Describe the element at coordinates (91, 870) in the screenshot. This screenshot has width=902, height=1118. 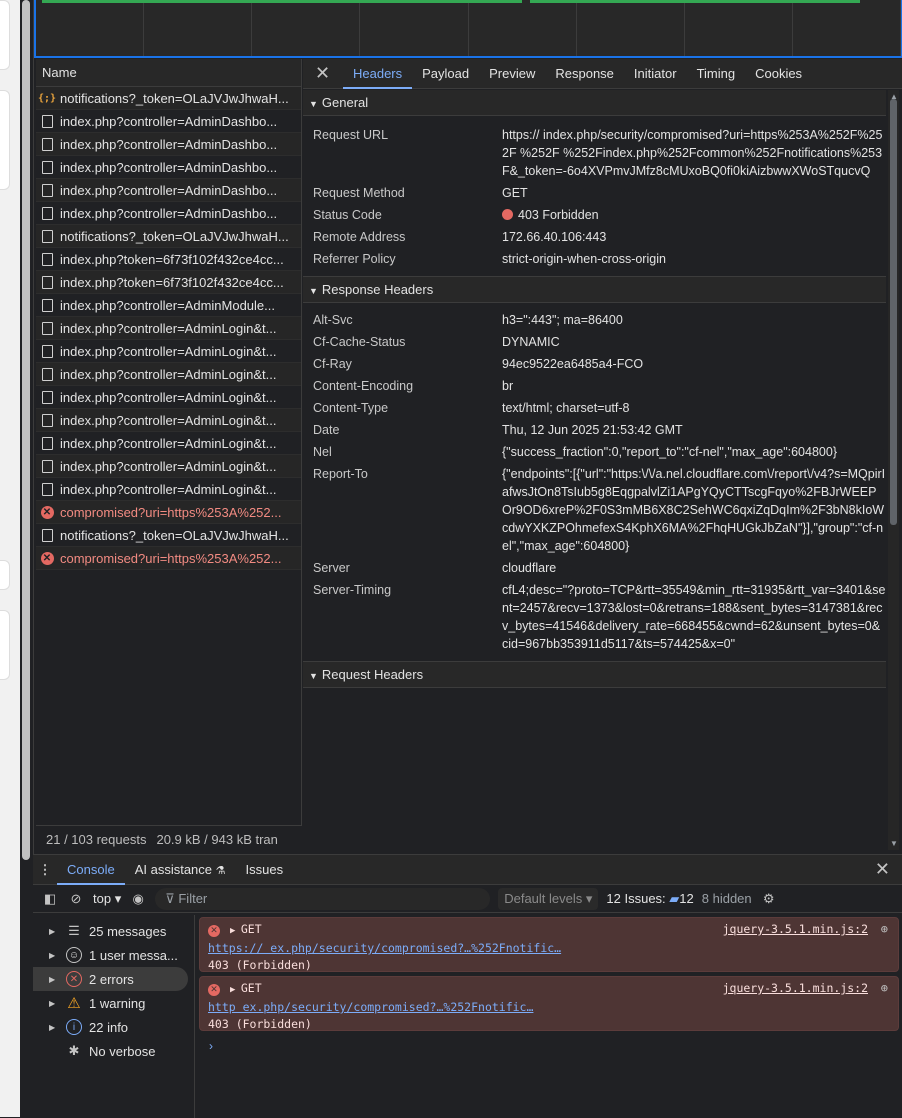
I see `tab-console: Console` at that location.